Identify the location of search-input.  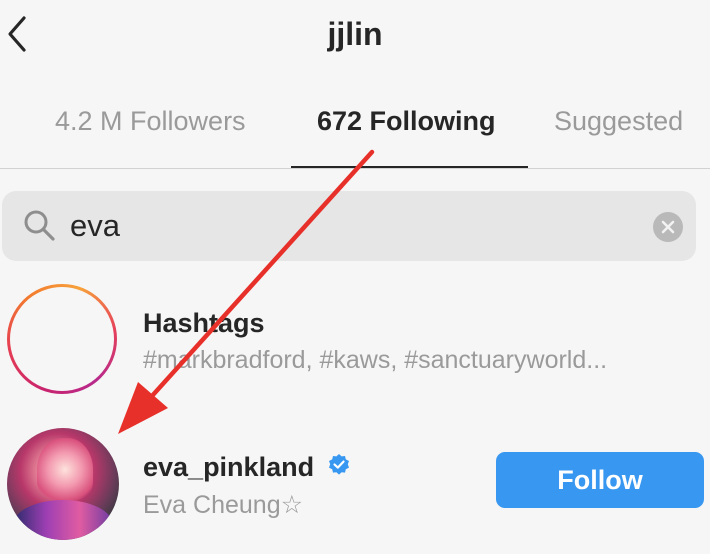
(350, 226).